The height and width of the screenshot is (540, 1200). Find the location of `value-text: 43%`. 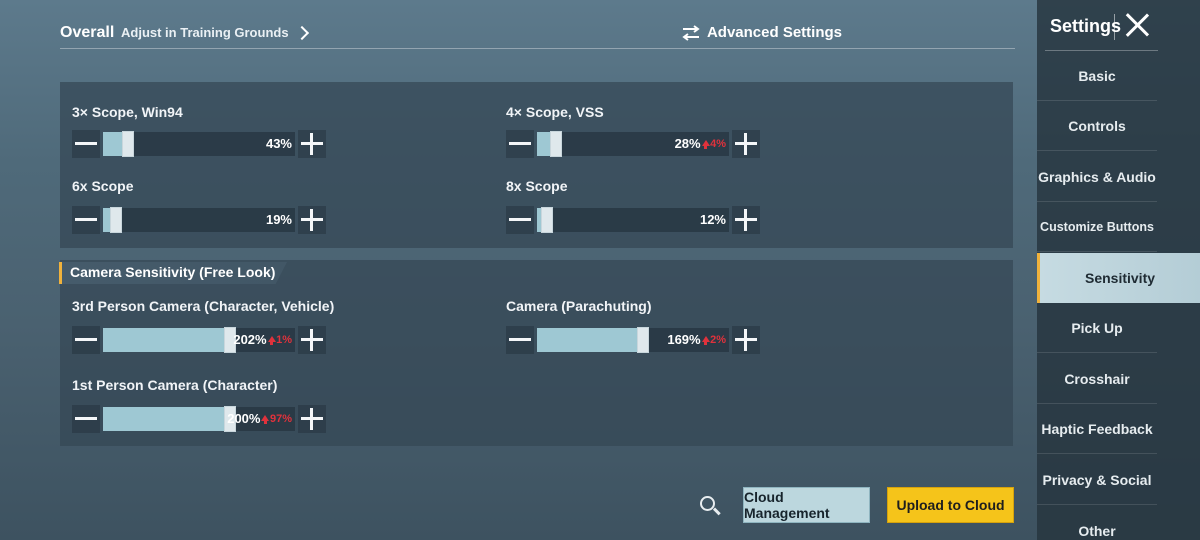

value-text: 43% is located at coordinates (278, 143).